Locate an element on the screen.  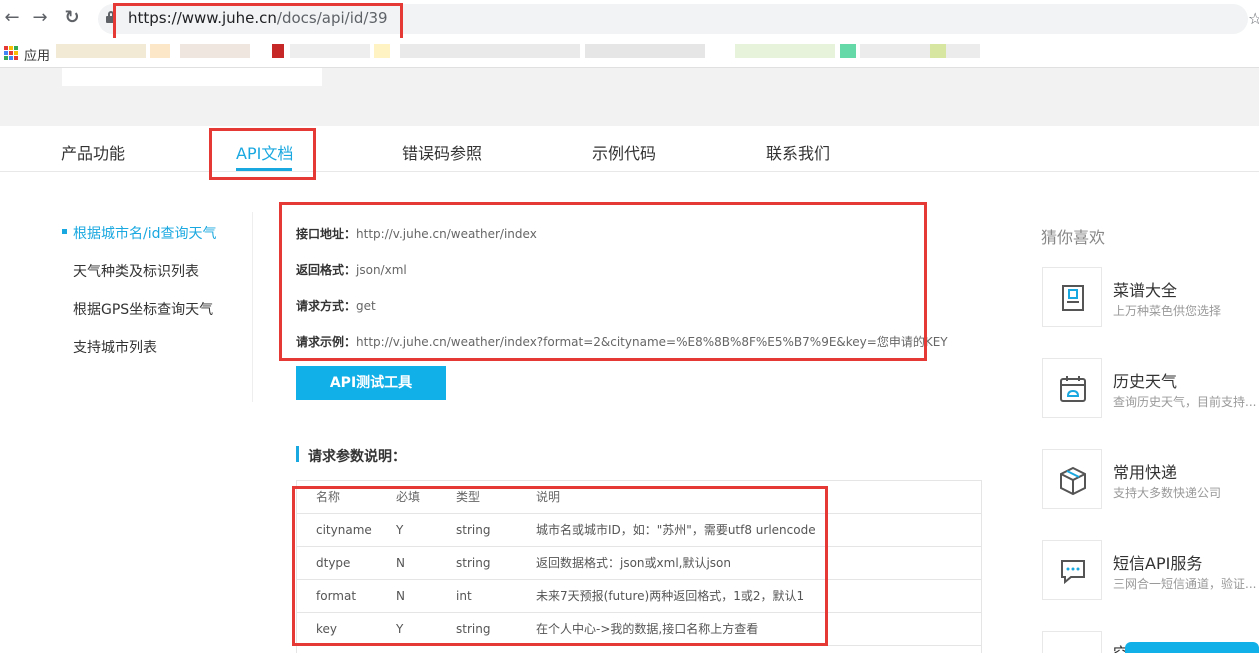
active-bullet is located at coordinates (64, 231).